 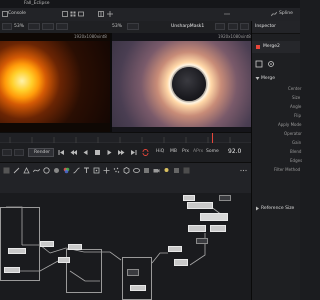 What do you see at coordinates (106, 170) in the screenshot?
I see `transform-tool-icon` at bounding box center [106, 170].